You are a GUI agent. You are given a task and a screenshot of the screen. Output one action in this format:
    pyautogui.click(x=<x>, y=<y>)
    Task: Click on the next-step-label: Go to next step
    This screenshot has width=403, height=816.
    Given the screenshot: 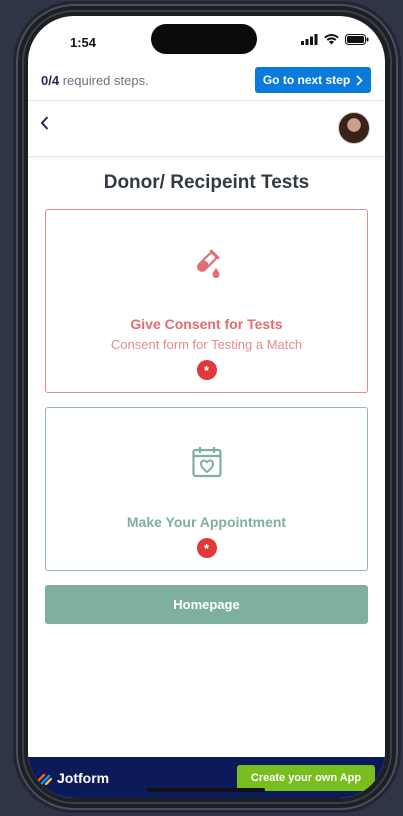 What is the action you would take?
    pyautogui.click(x=306, y=80)
    